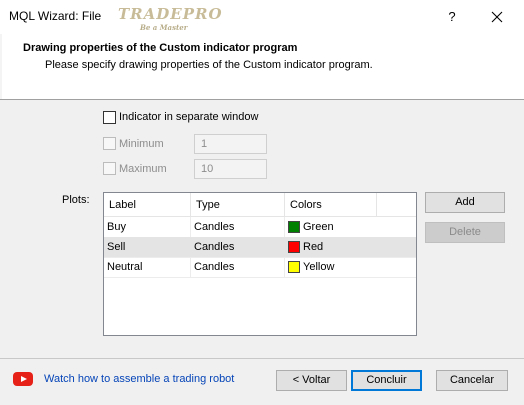 The width and height of the screenshot is (524, 405). What do you see at coordinates (116, 227) in the screenshot?
I see `plot-label-cell: Buy` at bounding box center [116, 227].